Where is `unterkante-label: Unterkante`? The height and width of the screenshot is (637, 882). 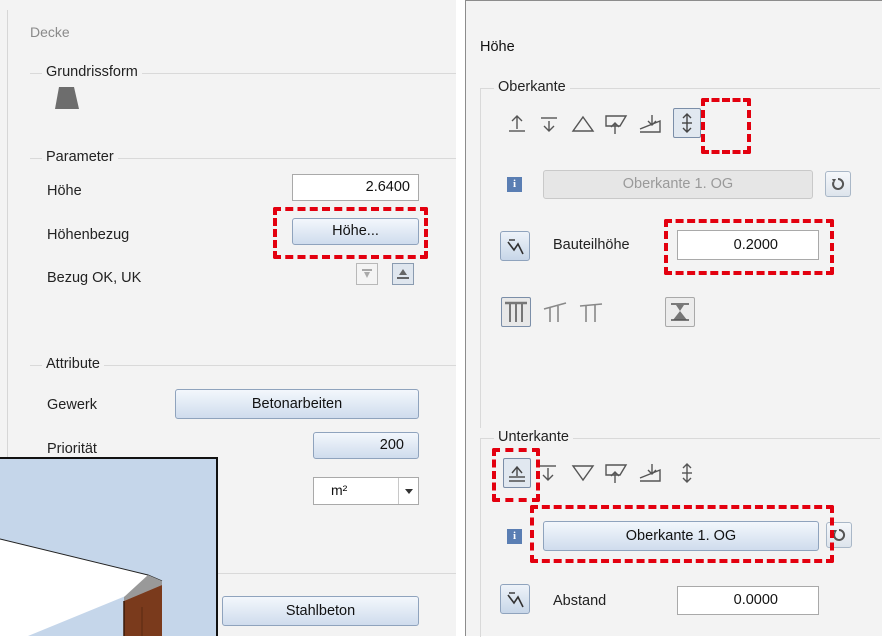 unterkante-label: Unterkante is located at coordinates (533, 437).